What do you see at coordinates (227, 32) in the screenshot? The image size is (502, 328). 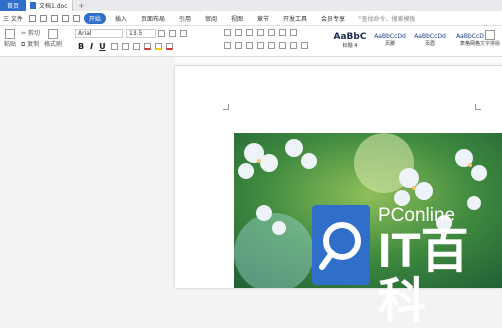 I see `bullets-icon` at bounding box center [227, 32].